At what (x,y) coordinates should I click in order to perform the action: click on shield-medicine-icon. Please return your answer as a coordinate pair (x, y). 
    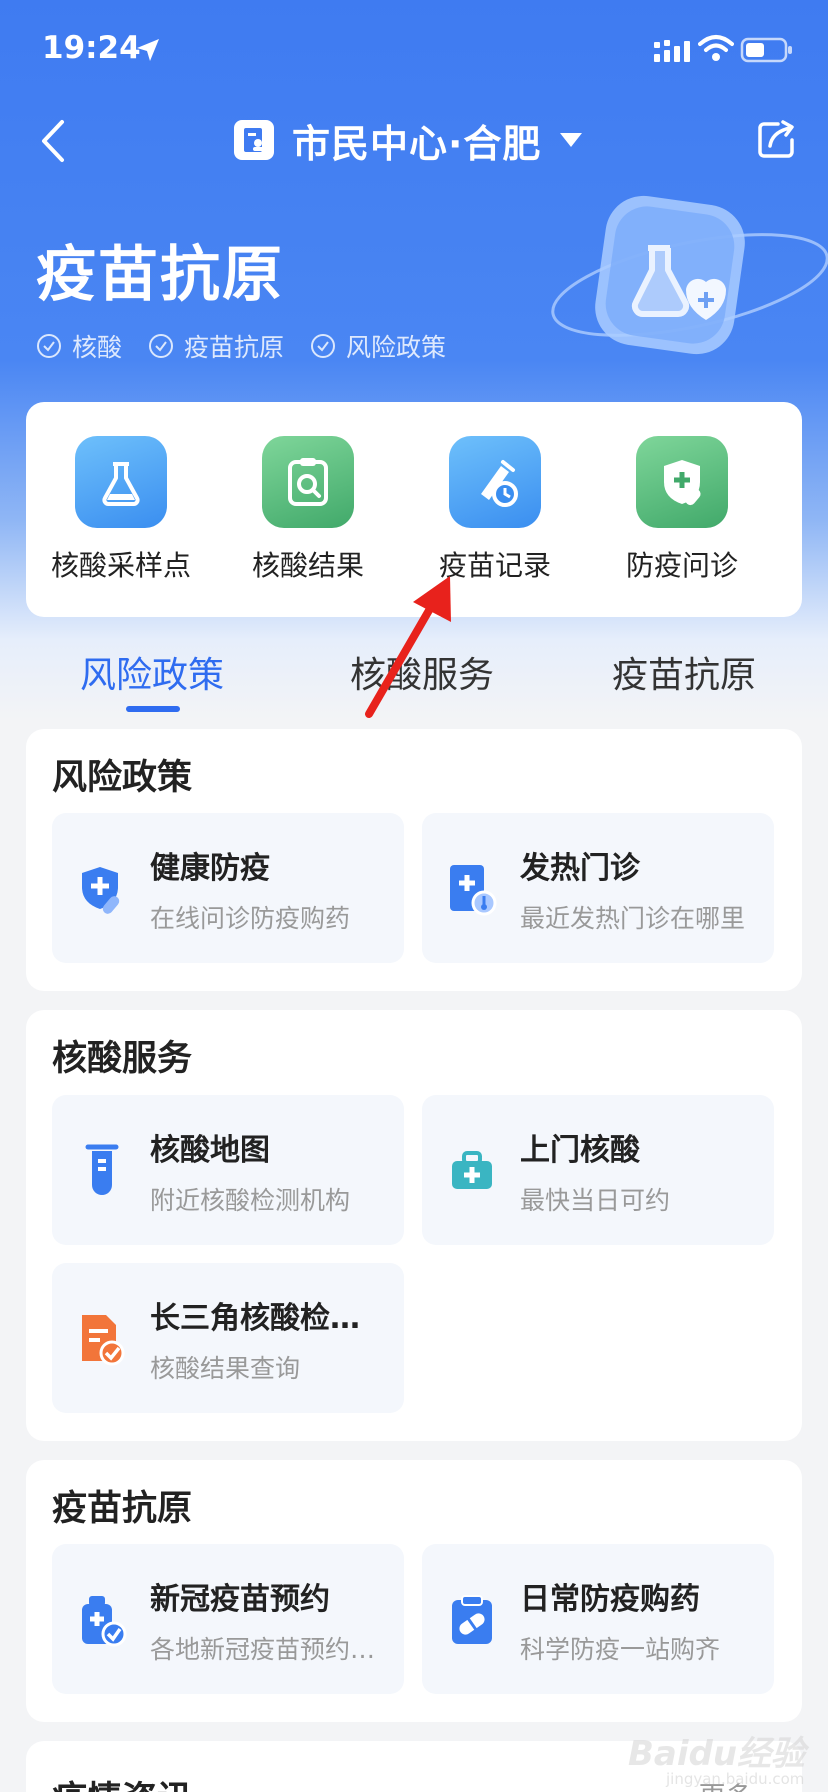
    Looking at the image, I should click on (682, 482).